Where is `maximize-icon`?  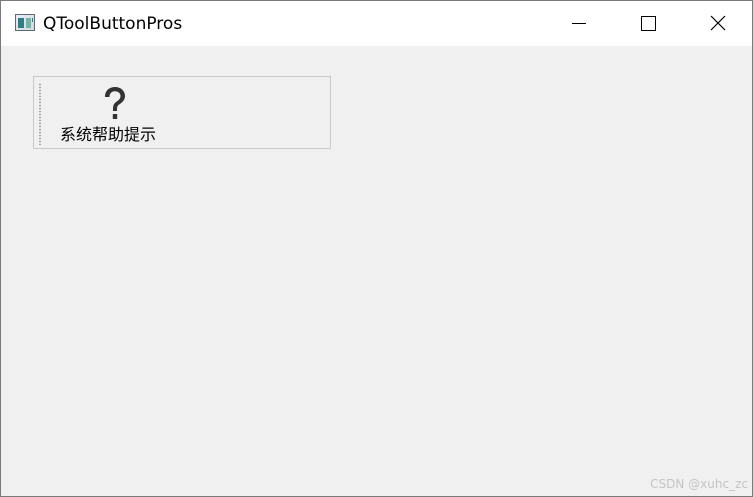 maximize-icon is located at coordinates (648, 23).